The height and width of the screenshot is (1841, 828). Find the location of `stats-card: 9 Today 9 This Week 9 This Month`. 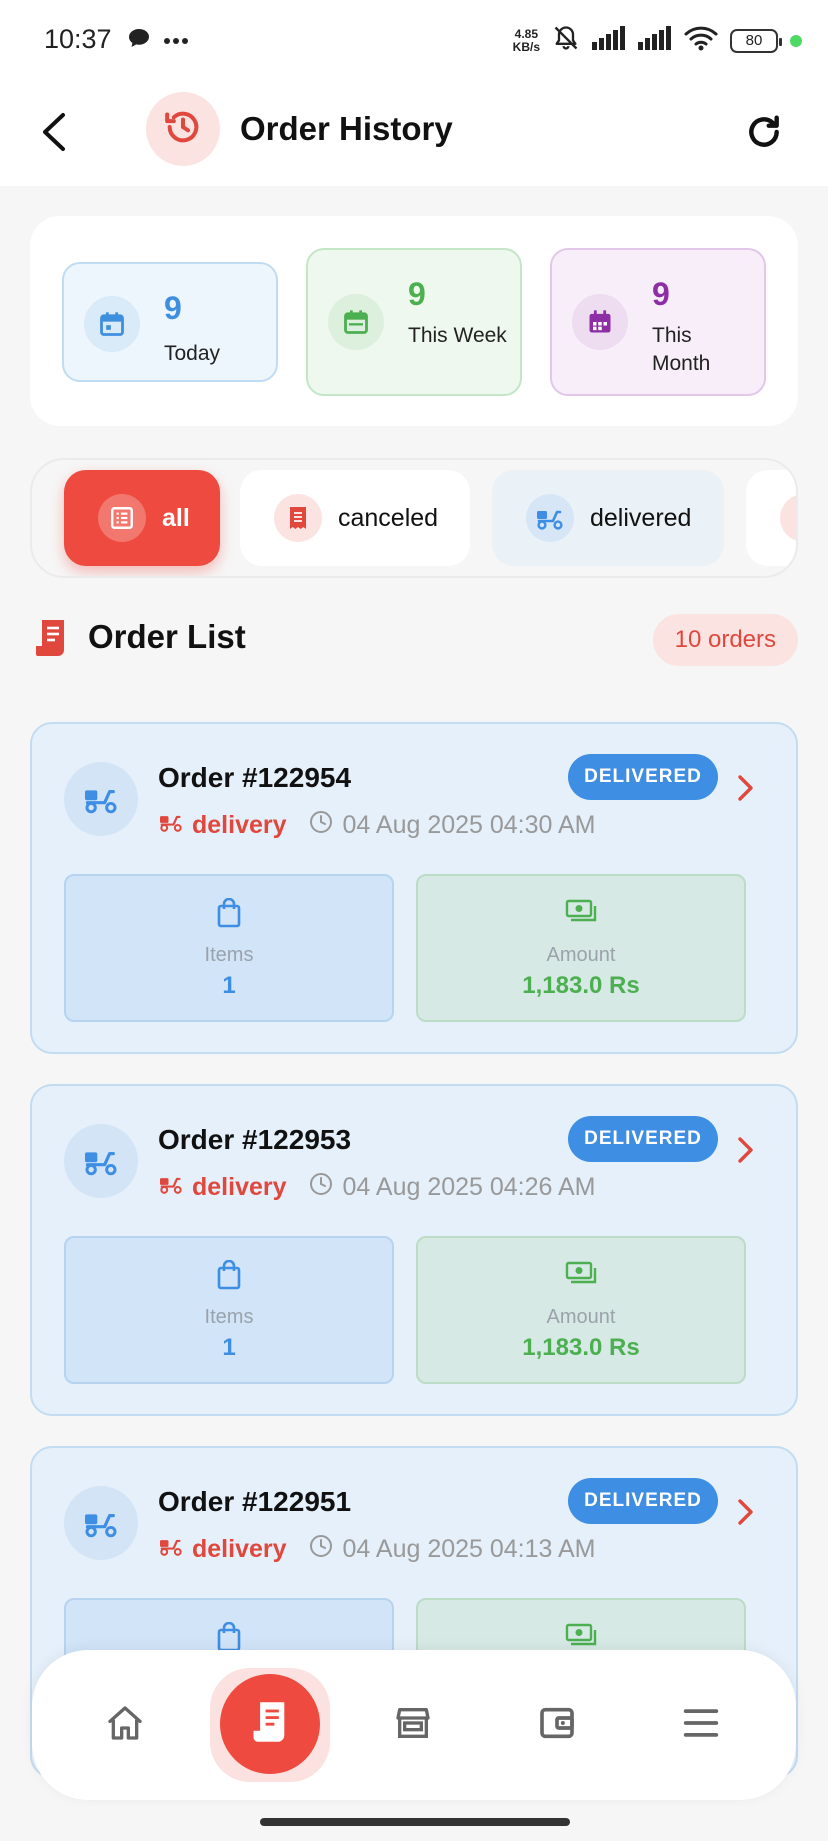

stats-card: 9 Today 9 This Week 9 This Month is located at coordinates (414, 321).